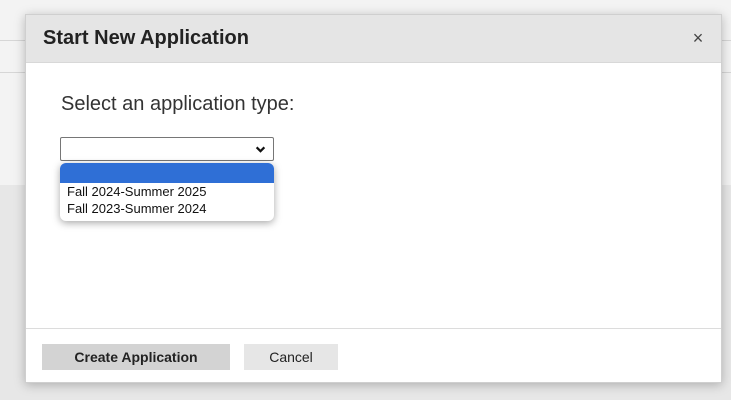 The width and height of the screenshot is (731, 400). Describe the element at coordinates (167, 173) in the screenshot. I see `dropdown-option-blank` at that location.